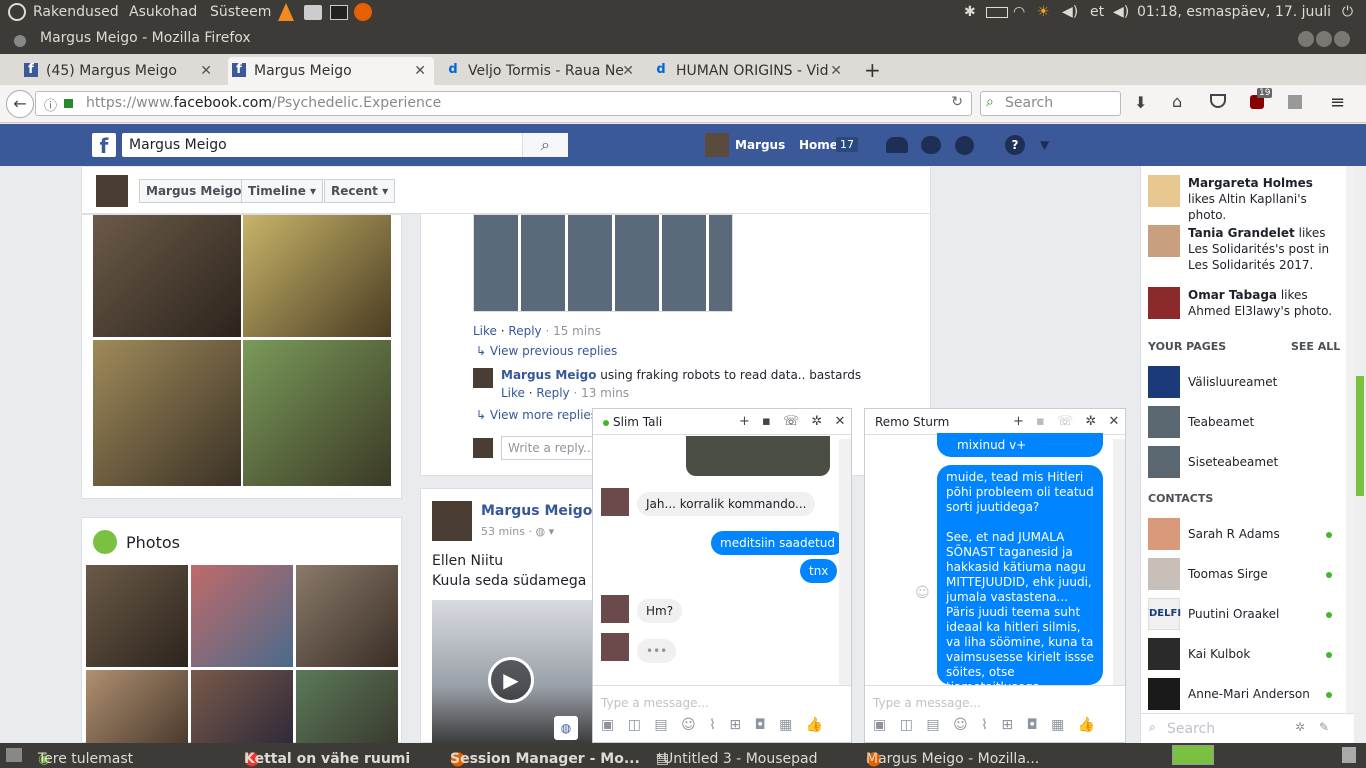 The width and height of the screenshot is (1366, 768). What do you see at coordinates (634, 725) in the screenshot?
I see `sticker-icon: ◫` at bounding box center [634, 725].